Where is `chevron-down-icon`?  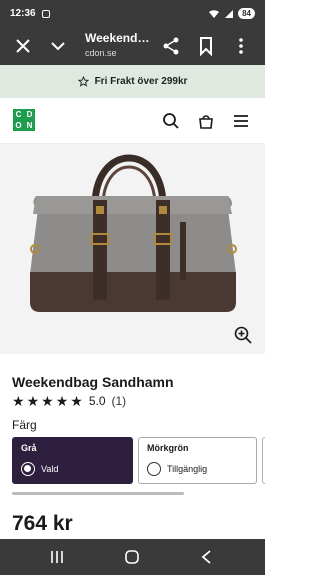
chevron-down-icon is located at coordinates (58, 46).